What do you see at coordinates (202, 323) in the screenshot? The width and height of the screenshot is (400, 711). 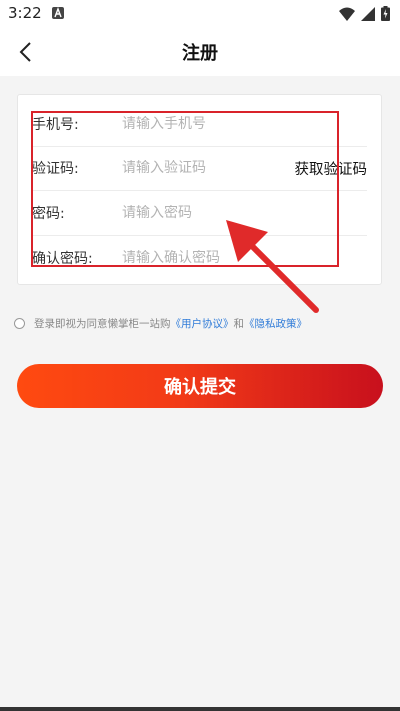 I see `user-agreement-link: 《用户协议》` at bounding box center [202, 323].